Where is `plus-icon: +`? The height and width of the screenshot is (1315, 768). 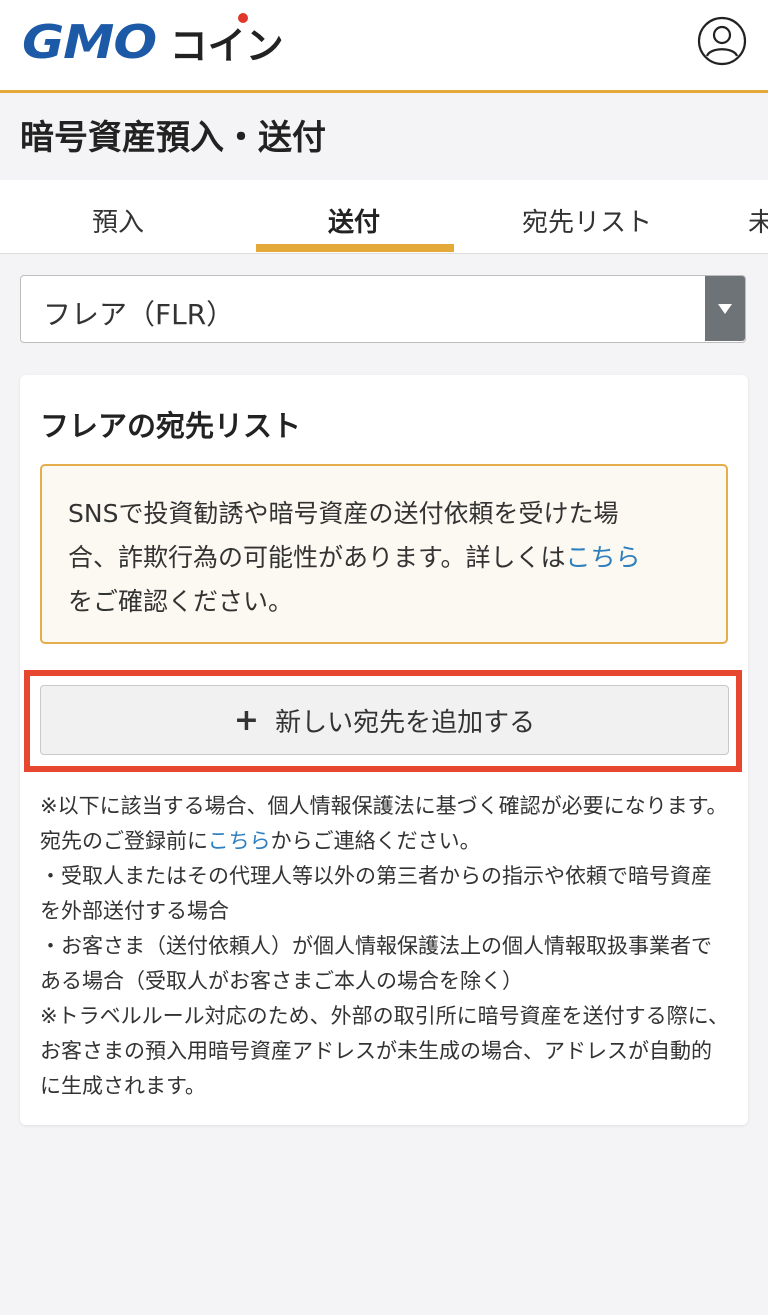 plus-icon: + is located at coordinates (246, 720).